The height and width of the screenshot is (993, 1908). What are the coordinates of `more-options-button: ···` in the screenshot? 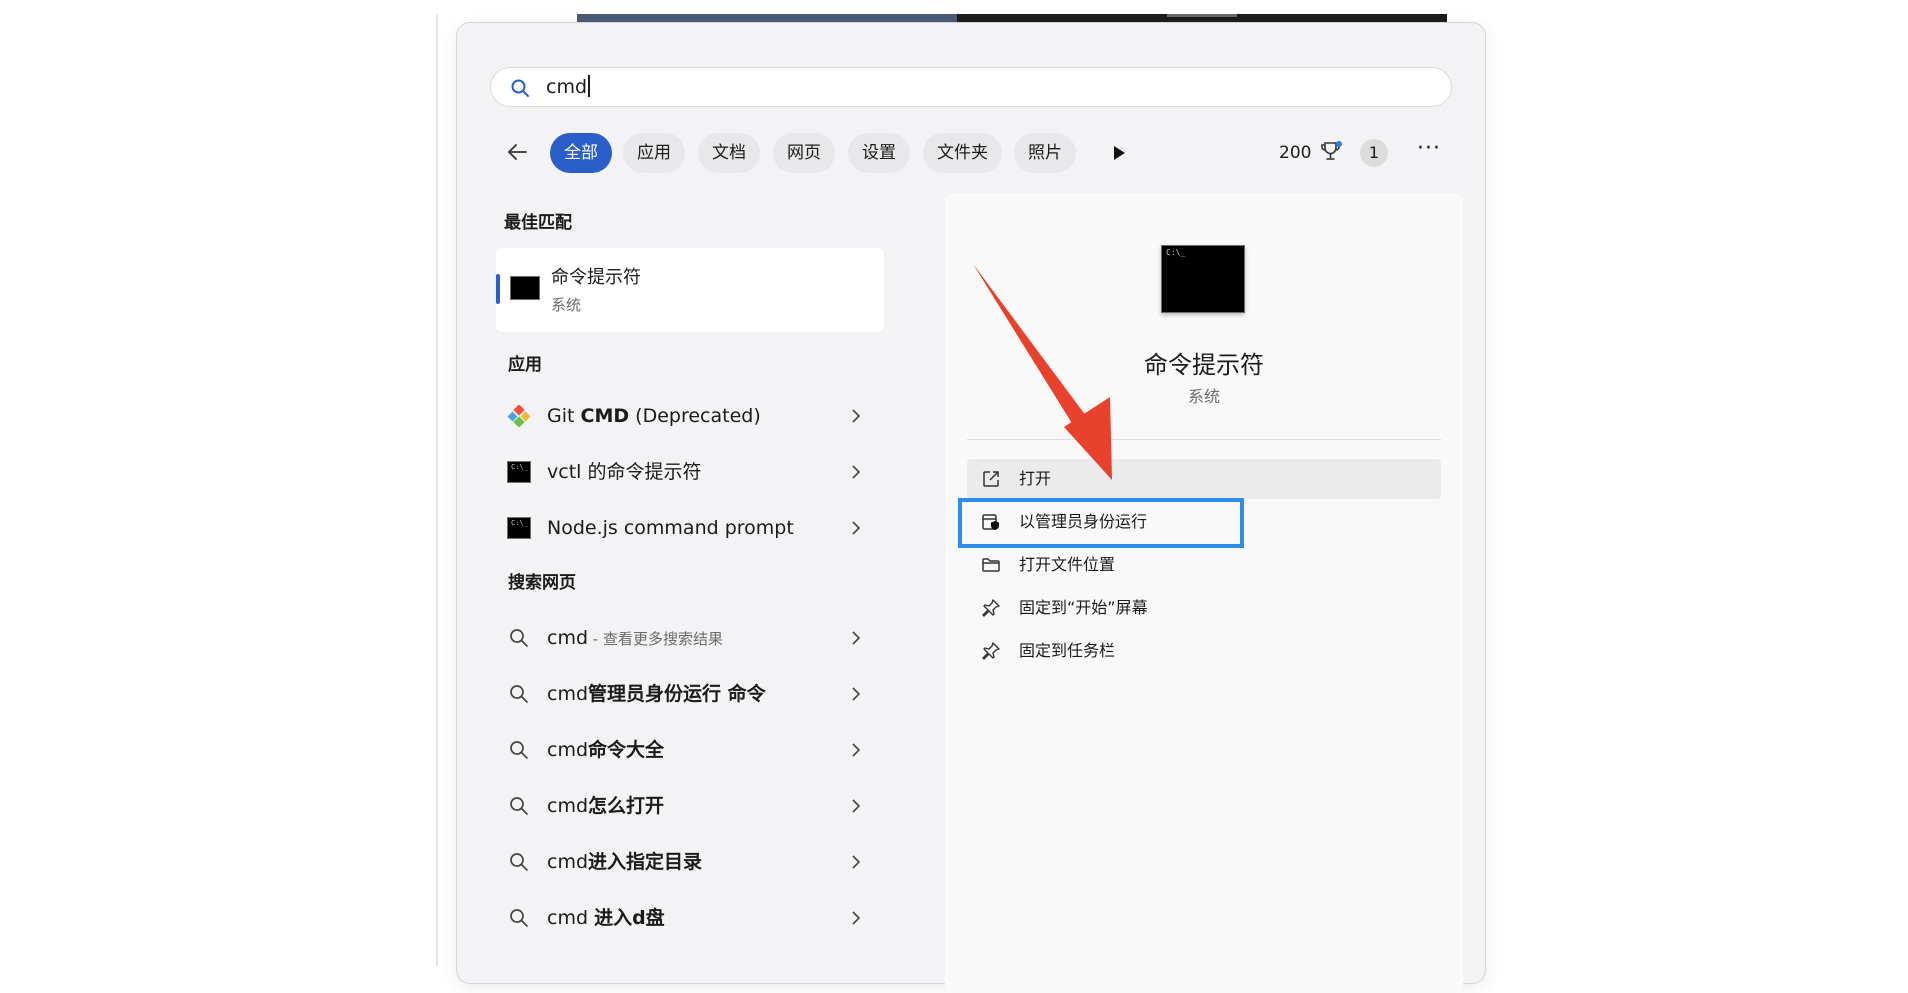 It's located at (1429, 148).